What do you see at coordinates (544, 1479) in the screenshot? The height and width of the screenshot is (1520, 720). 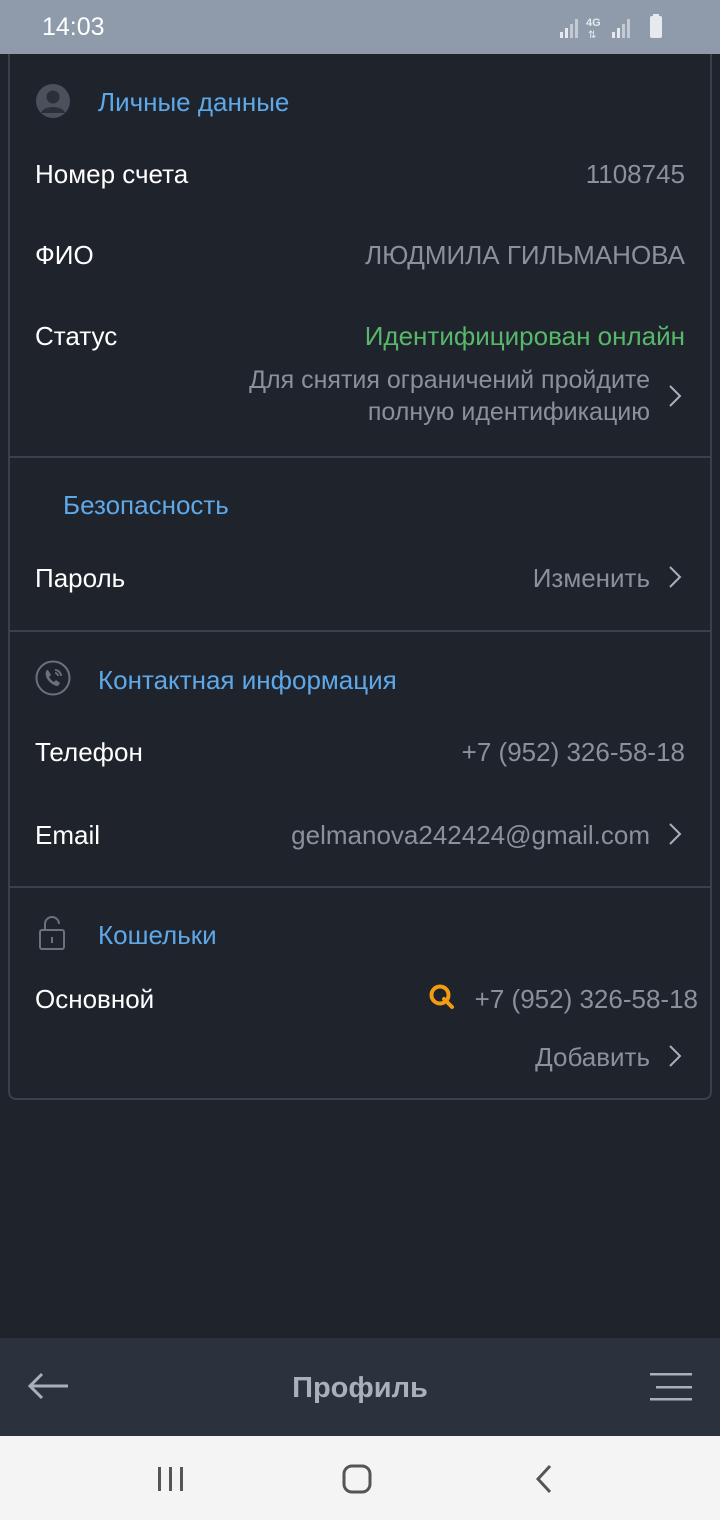 I see `back-icon` at bounding box center [544, 1479].